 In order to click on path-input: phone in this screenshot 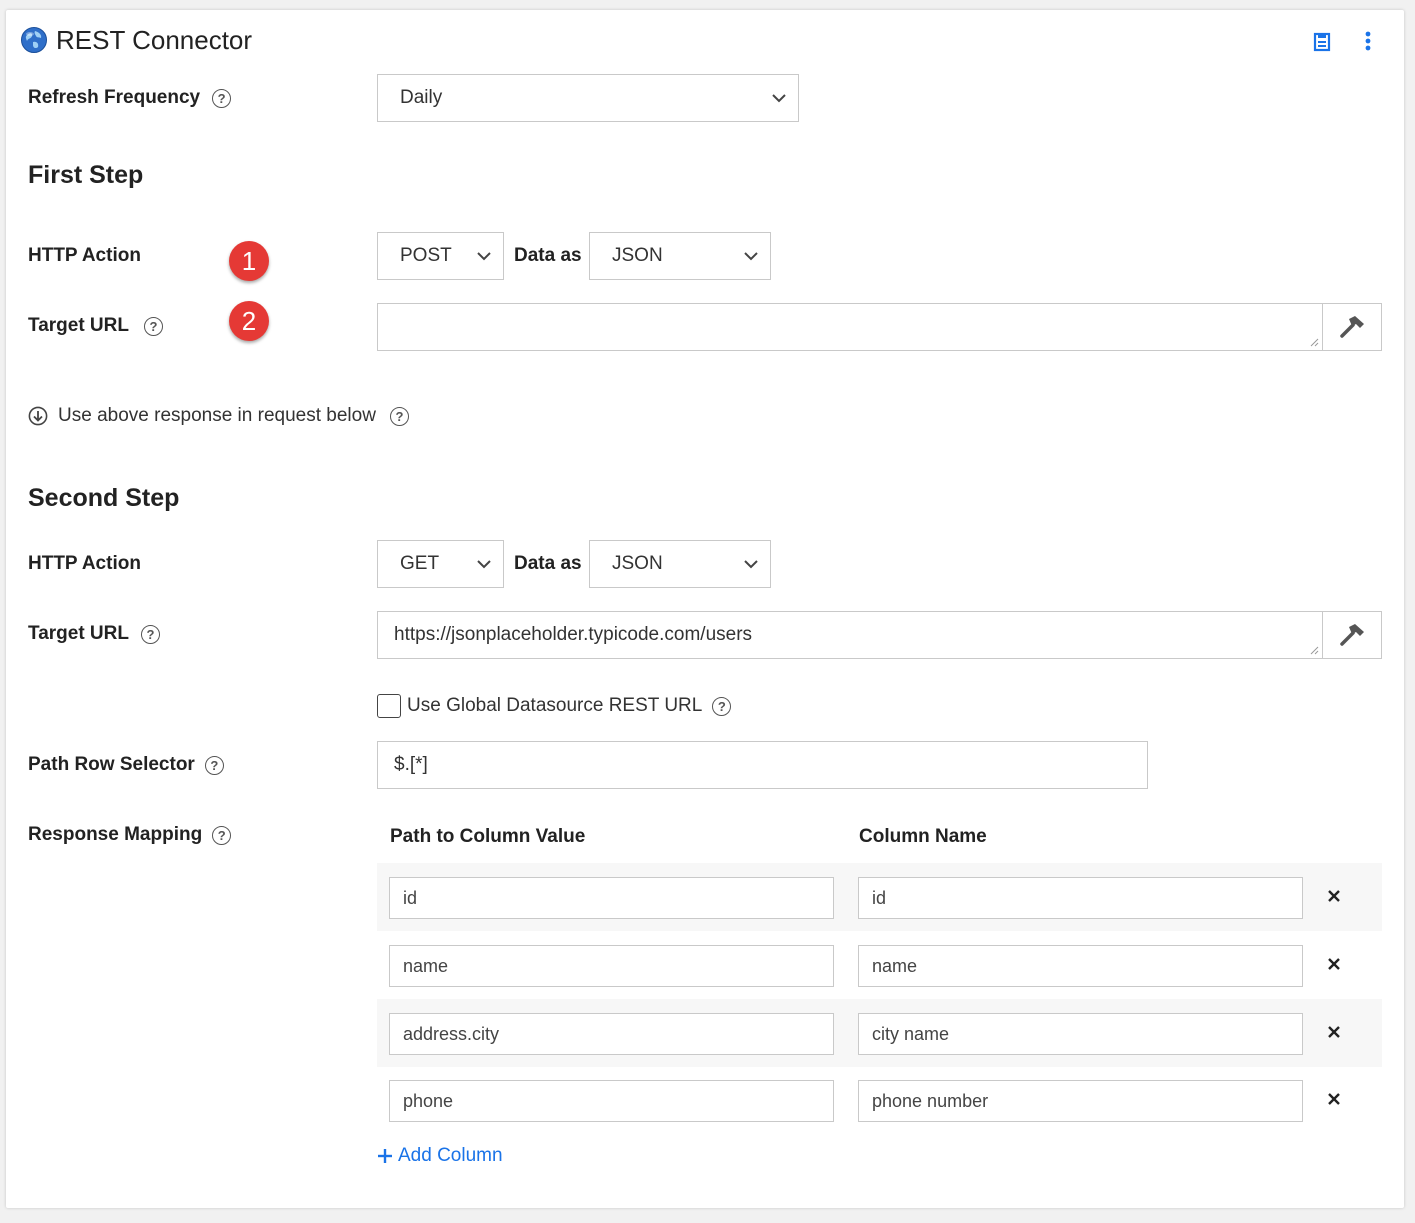, I will do `click(611, 1101)`.